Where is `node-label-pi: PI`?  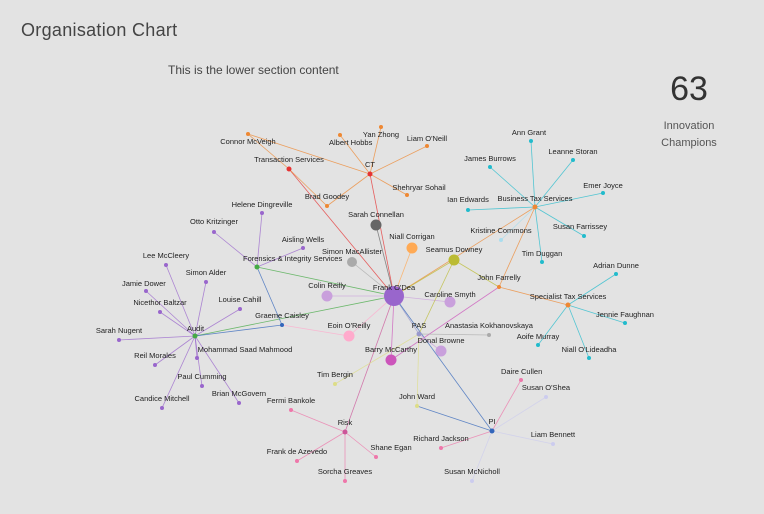
node-label-pi: PI is located at coordinates (491, 421).